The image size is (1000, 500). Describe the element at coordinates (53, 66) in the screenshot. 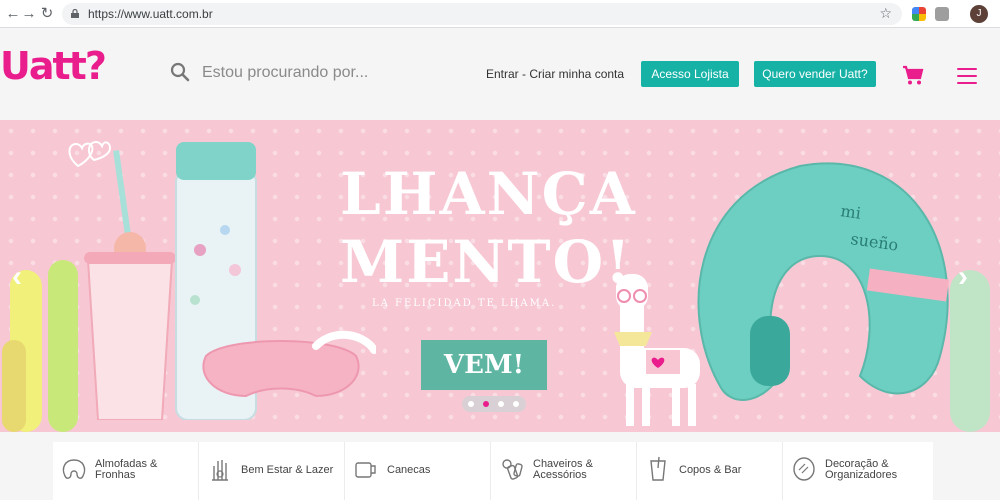

I see `uatt-logo: Uatt?` at that location.